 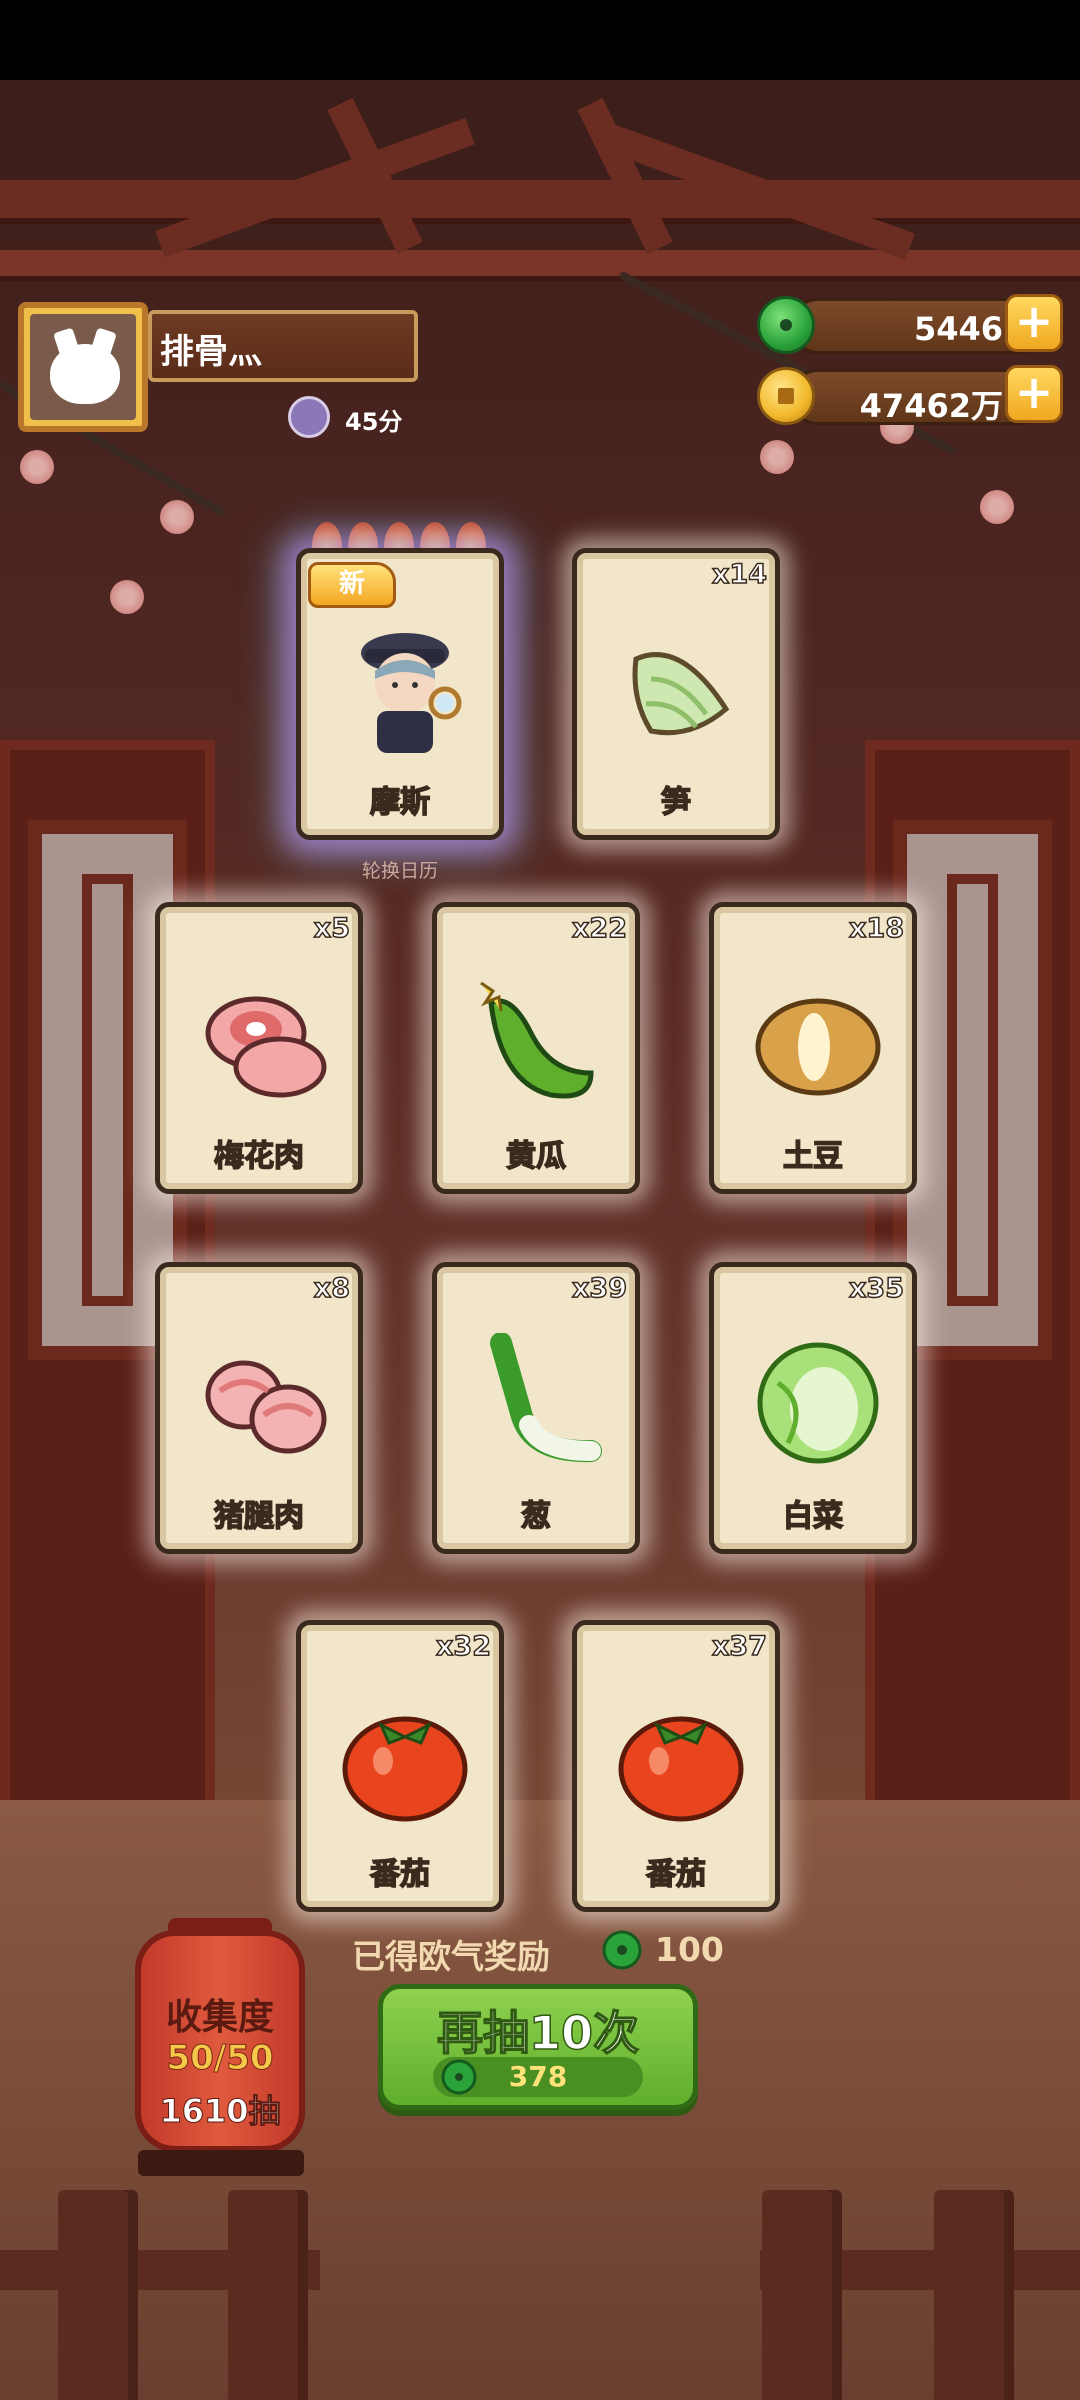 What do you see at coordinates (540, 199) in the screenshot?
I see `roof-beam` at bounding box center [540, 199].